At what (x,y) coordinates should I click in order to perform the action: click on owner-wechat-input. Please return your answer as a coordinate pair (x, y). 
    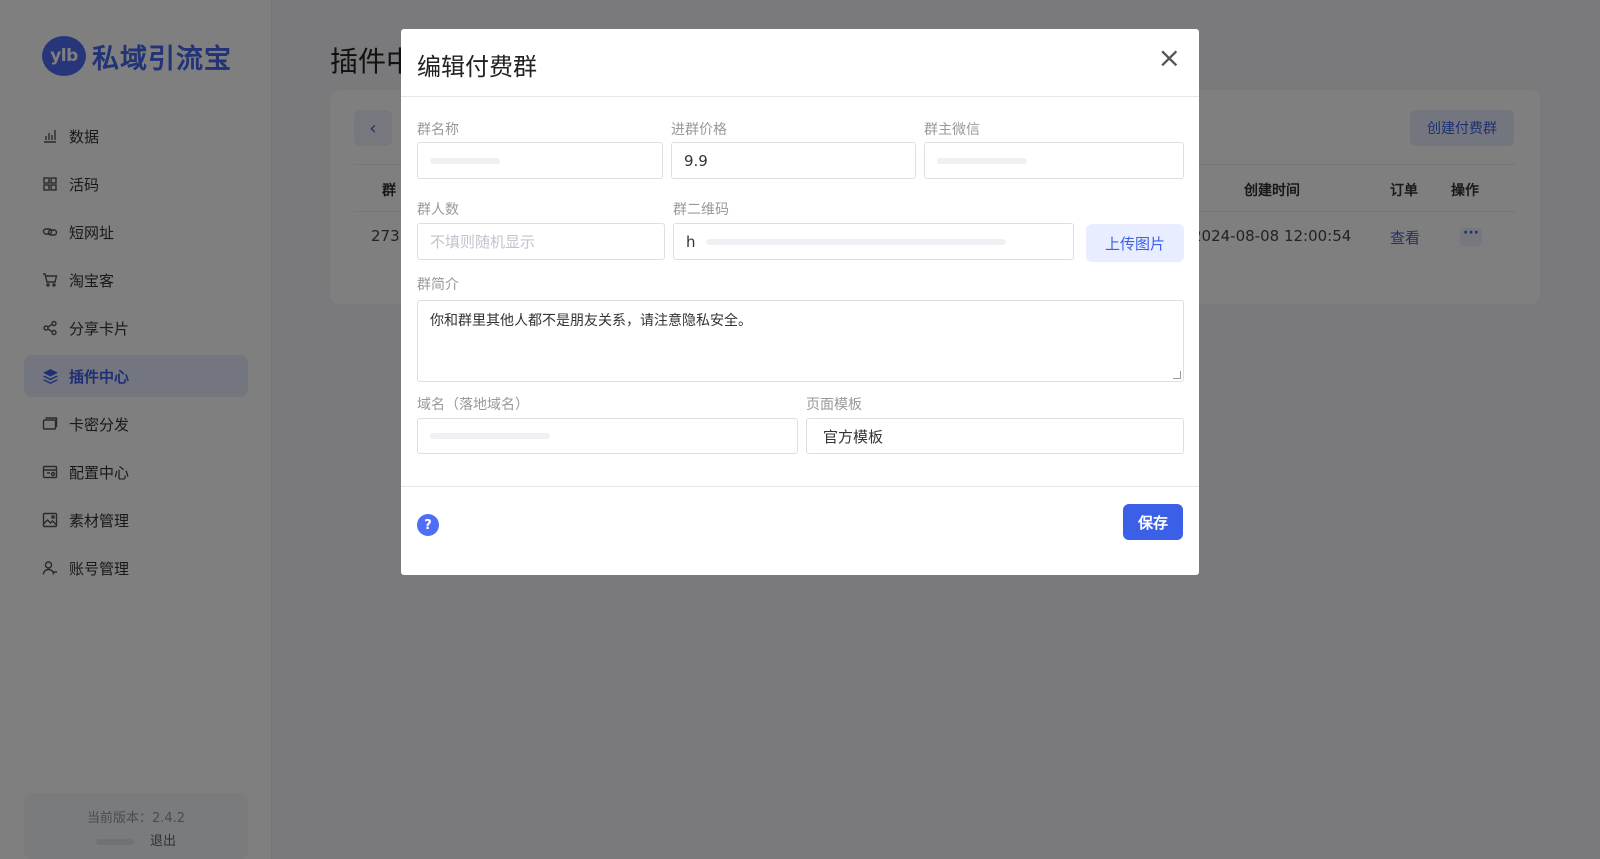
    Looking at the image, I should click on (1054, 160).